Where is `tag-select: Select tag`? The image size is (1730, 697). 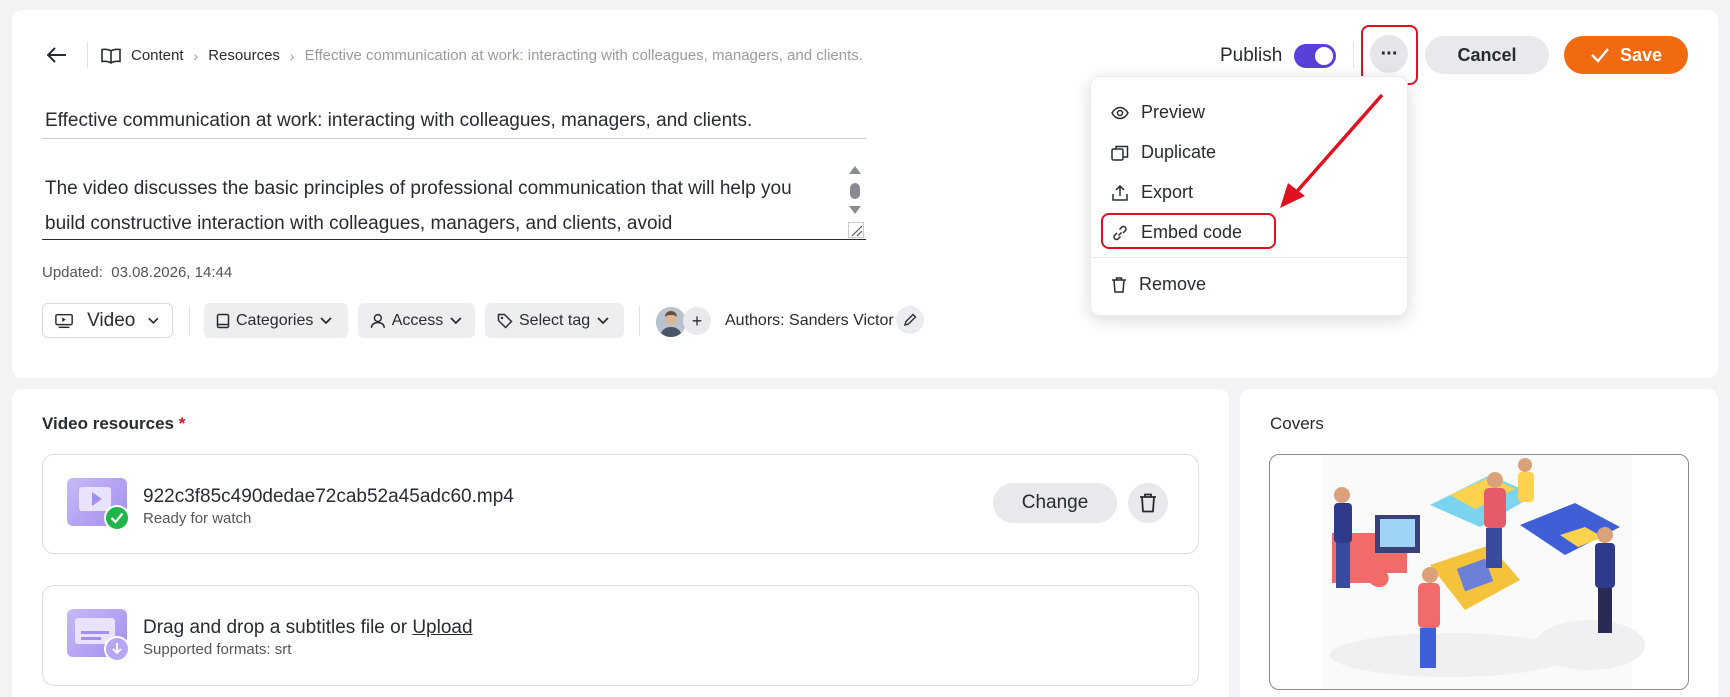 tag-select: Select tag is located at coordinates (554, 320).